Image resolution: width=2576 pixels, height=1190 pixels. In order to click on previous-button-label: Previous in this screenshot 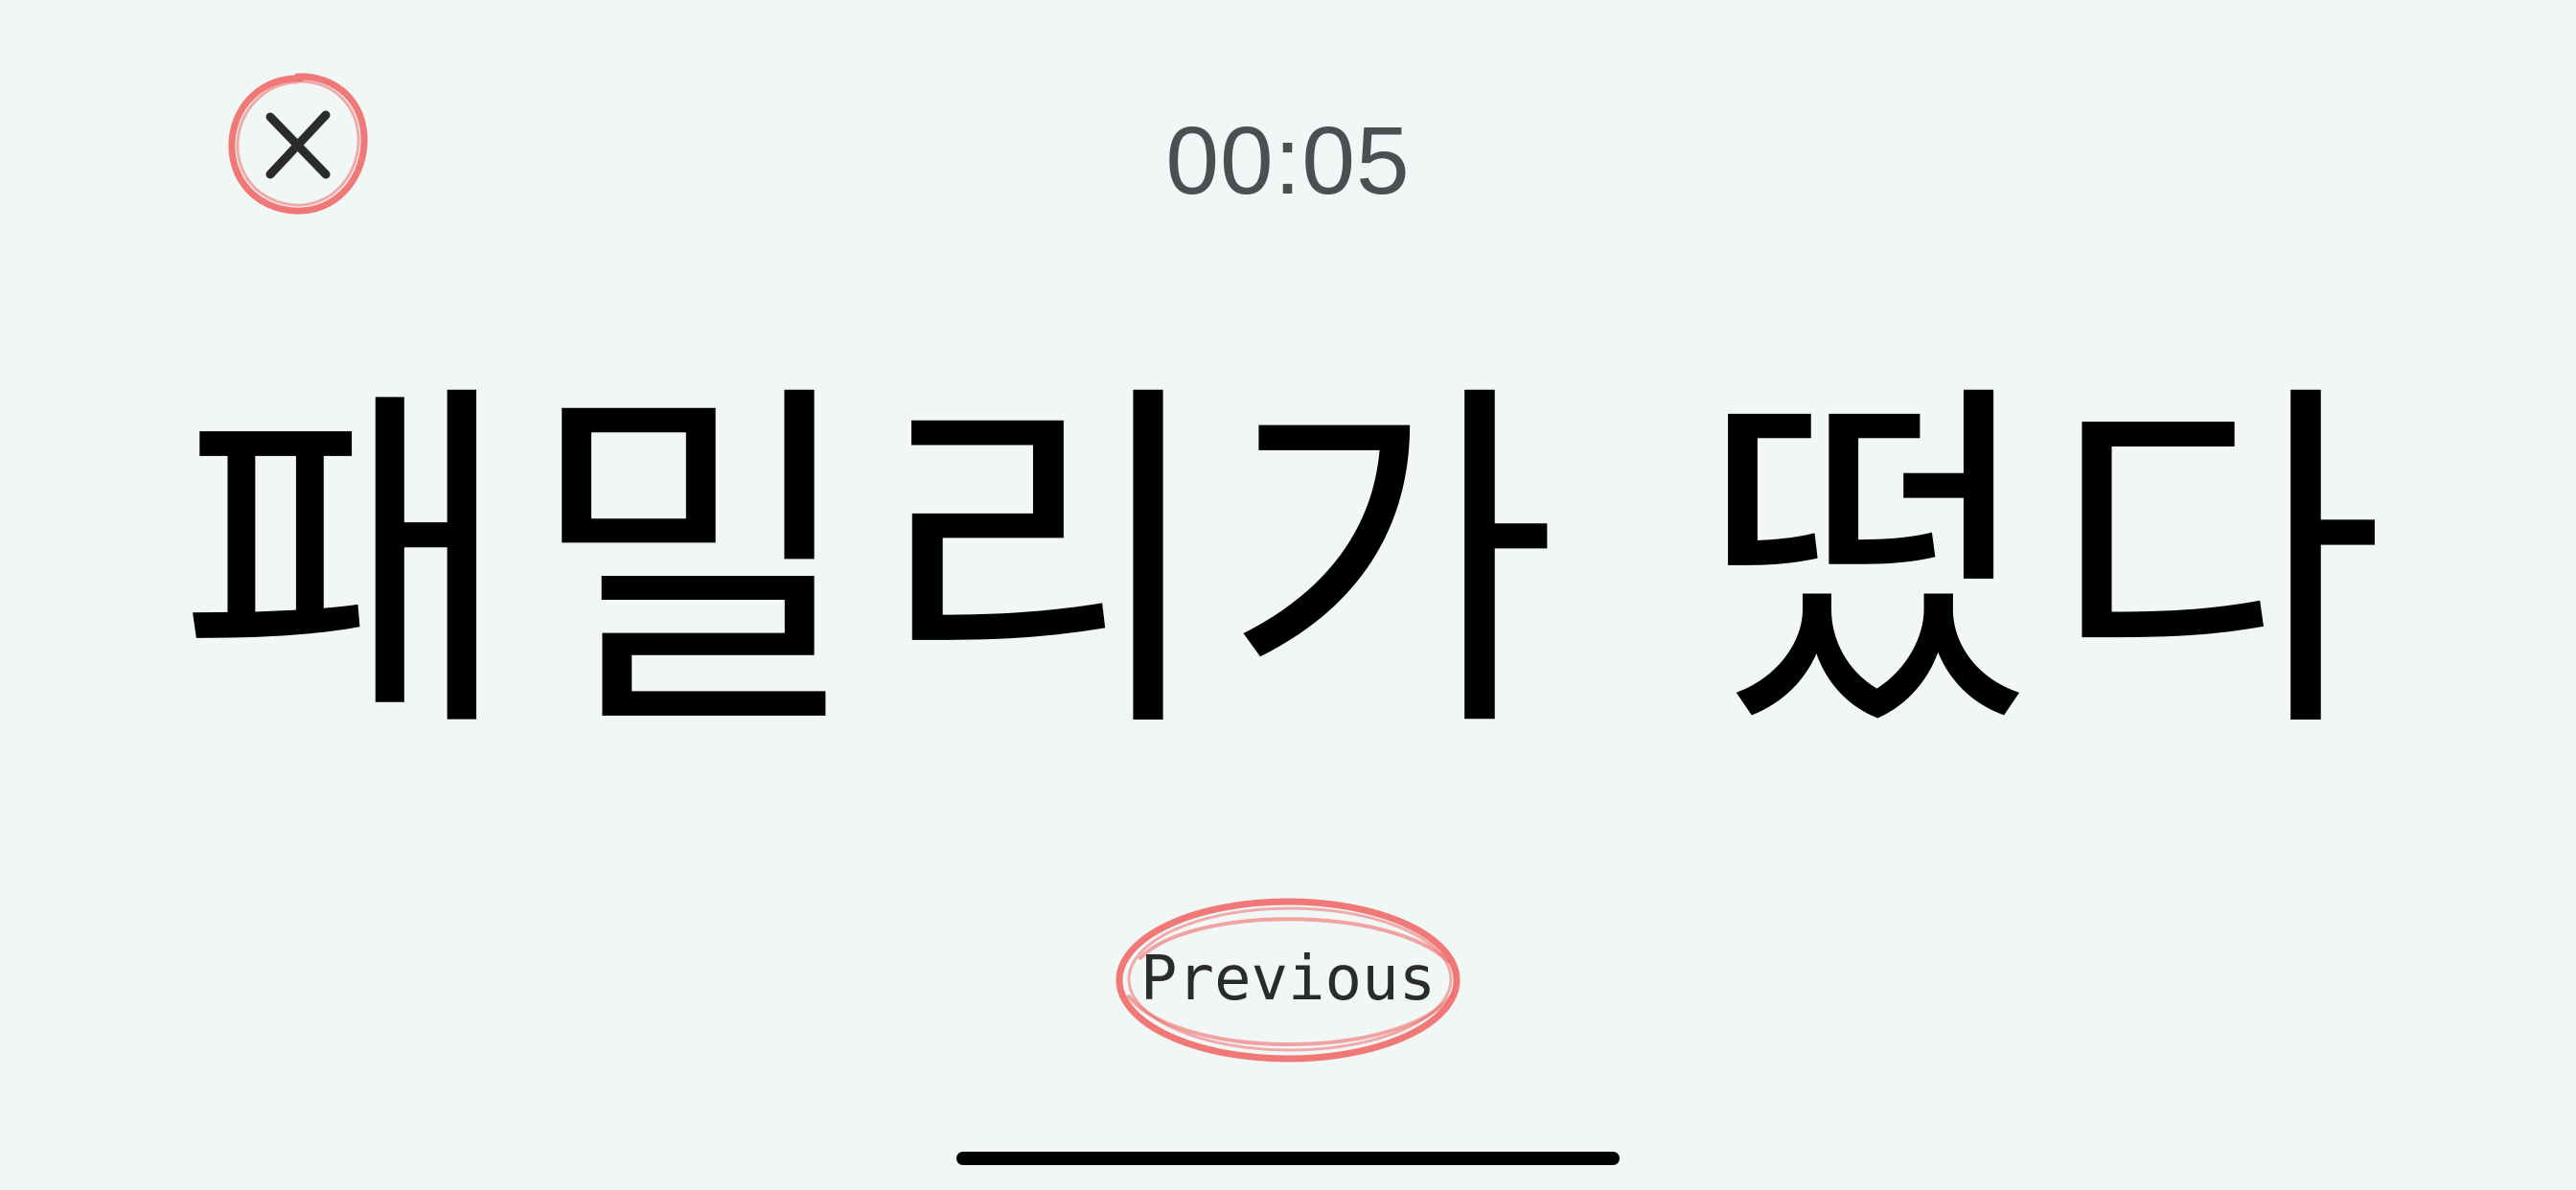, I will do `click(1288, 980)`.